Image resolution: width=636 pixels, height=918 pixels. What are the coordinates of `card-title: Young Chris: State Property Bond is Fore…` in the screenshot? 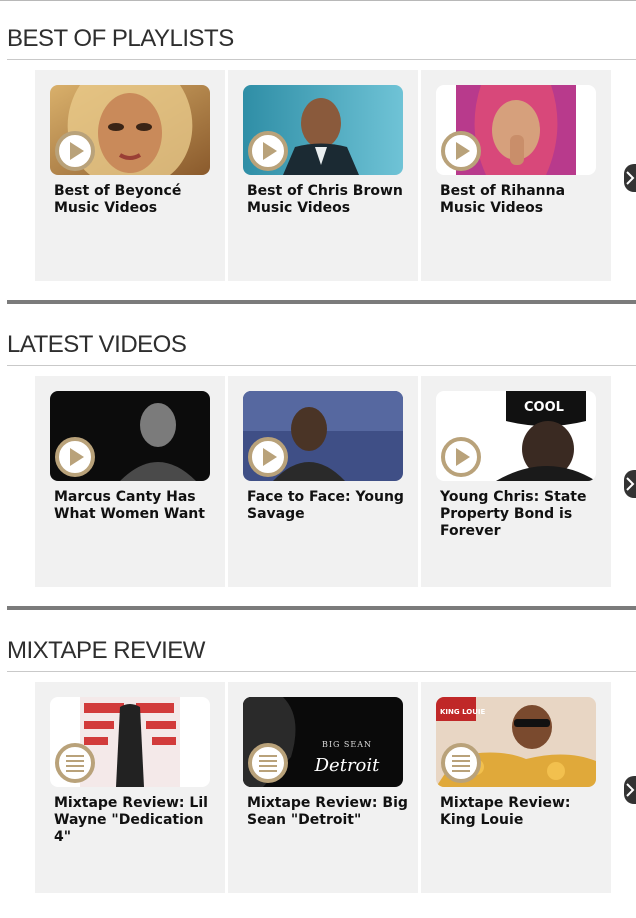 It's located at (522, 514).